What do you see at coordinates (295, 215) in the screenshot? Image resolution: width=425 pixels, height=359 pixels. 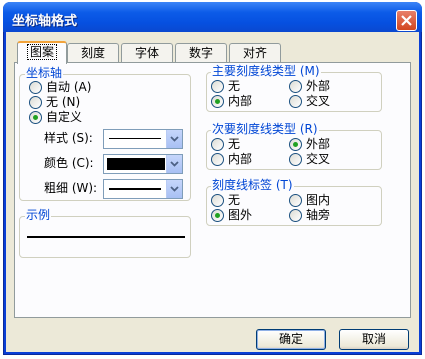 I see `tick-labels-nextto-radio` at bounding box center [295, 215].